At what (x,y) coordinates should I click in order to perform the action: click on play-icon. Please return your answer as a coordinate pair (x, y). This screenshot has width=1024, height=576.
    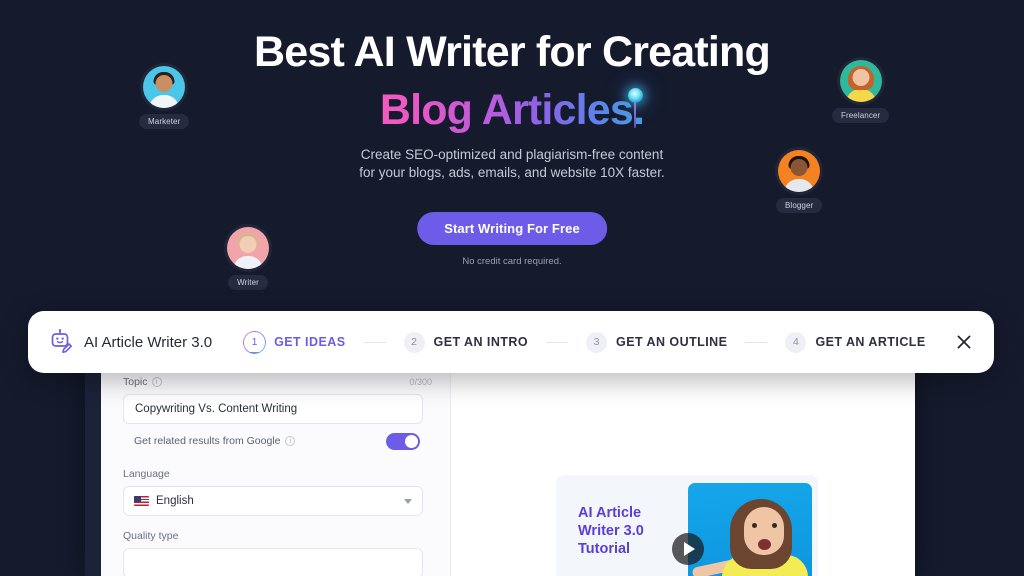
    Looking at the image, I should click on (688, 549).